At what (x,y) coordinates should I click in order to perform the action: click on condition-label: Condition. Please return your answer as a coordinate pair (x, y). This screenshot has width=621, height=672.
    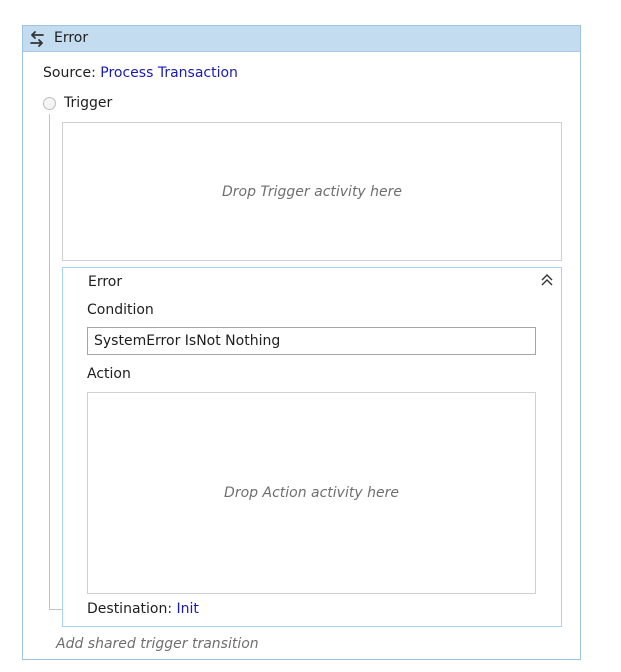
    Looking at the image, I should click on (120, 310).